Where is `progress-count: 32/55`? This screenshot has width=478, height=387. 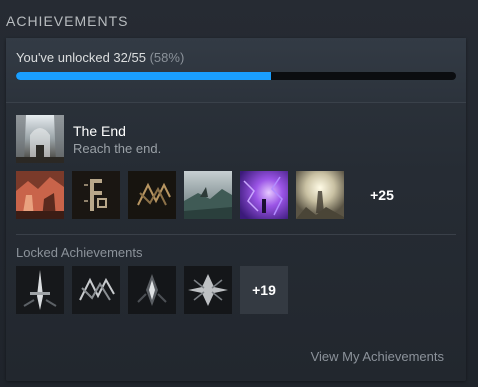 progress-count: 32/55 is located at coordinates (129, 57).